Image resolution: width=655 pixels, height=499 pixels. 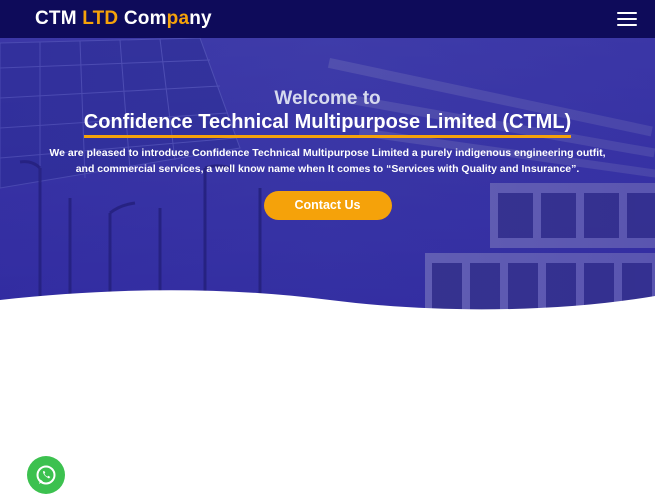 I want to click on brand-text-ctm: CTM, so click(x=59, y=18).